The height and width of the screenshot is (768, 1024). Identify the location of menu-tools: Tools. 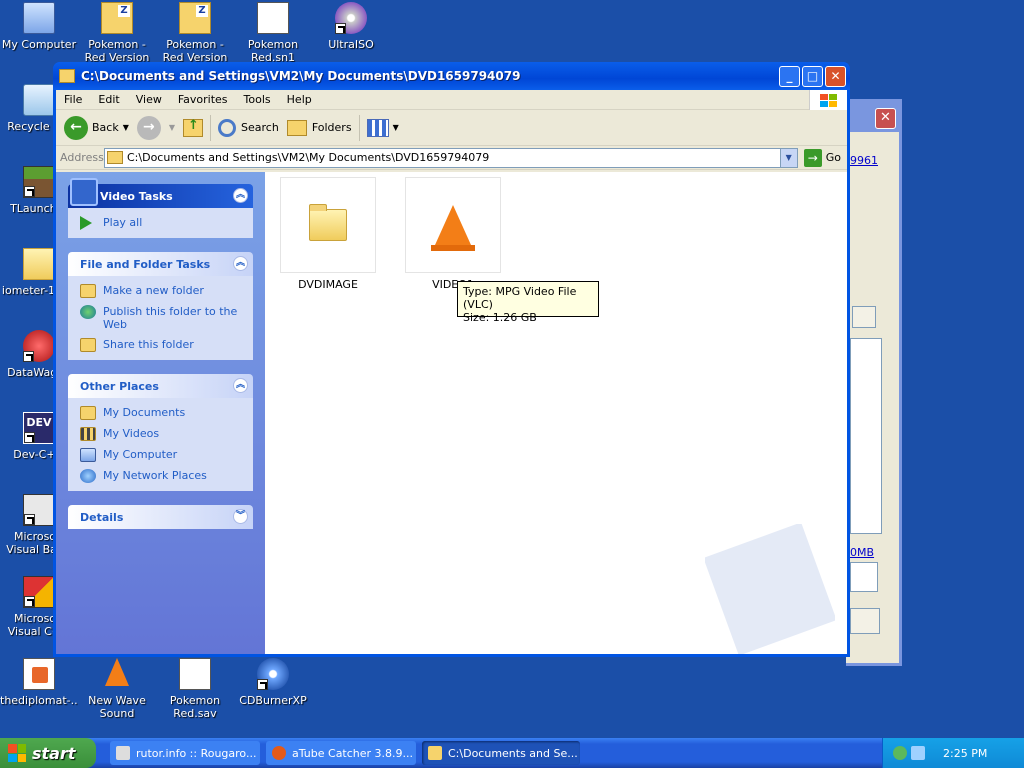
(257, 99).